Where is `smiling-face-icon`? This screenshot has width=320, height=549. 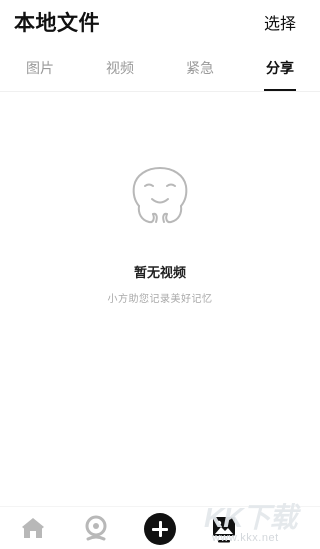 smiling-face-icon is located at coordinates (160, 195).